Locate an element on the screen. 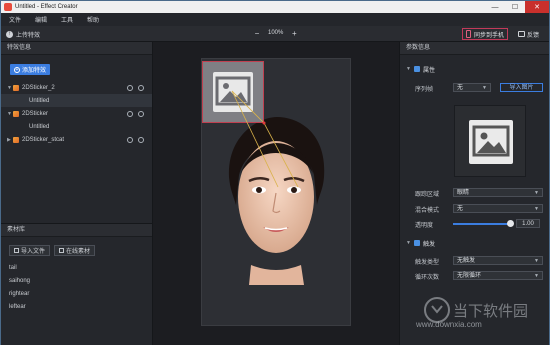  upload-effect-button: ↑ 上传特效 is located at coordinates (23, 34).